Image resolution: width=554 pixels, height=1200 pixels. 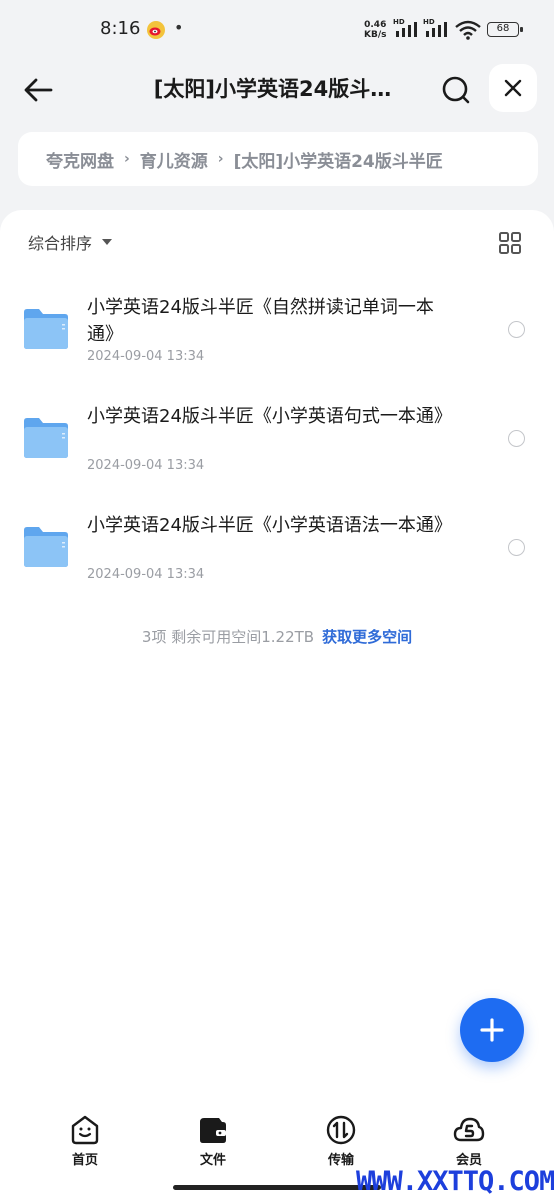 What do you see at coordinates (338, 161) in the screenshot?
I see `breadcrumb-item-current: [太阳]小学英语24版斗半匠` at bounding box center [338, 161].